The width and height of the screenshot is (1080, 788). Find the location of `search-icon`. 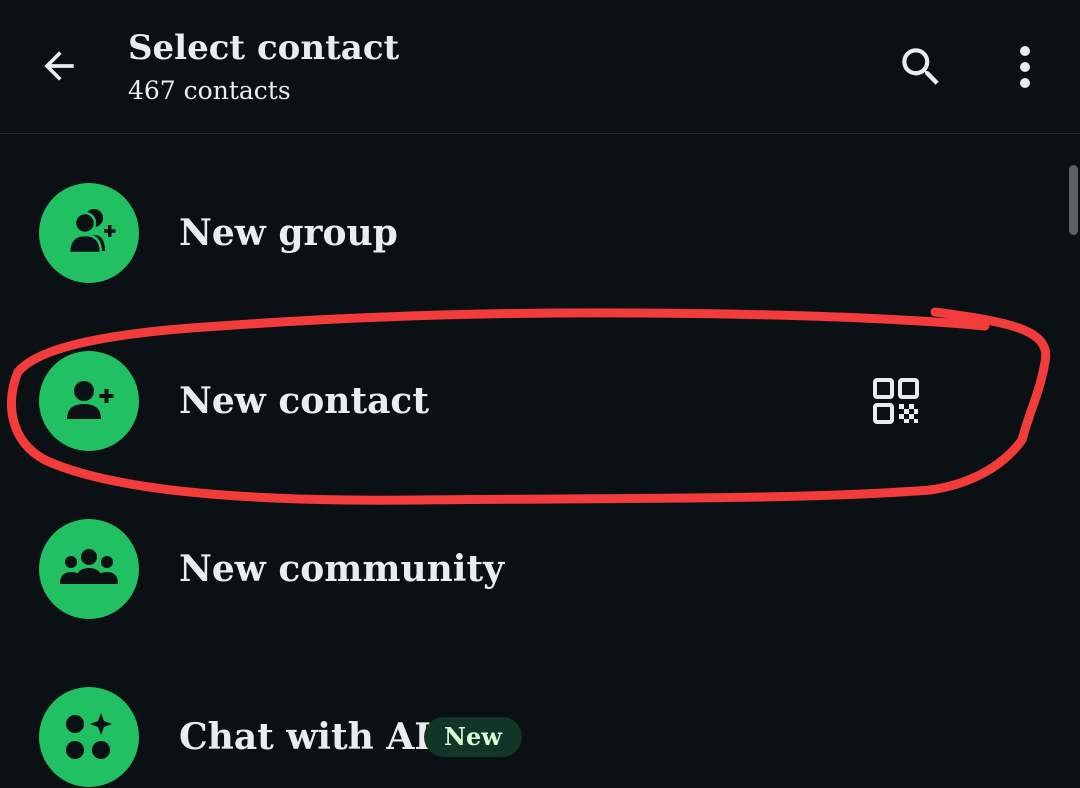

search-icon is located at coordinates (920, 66).